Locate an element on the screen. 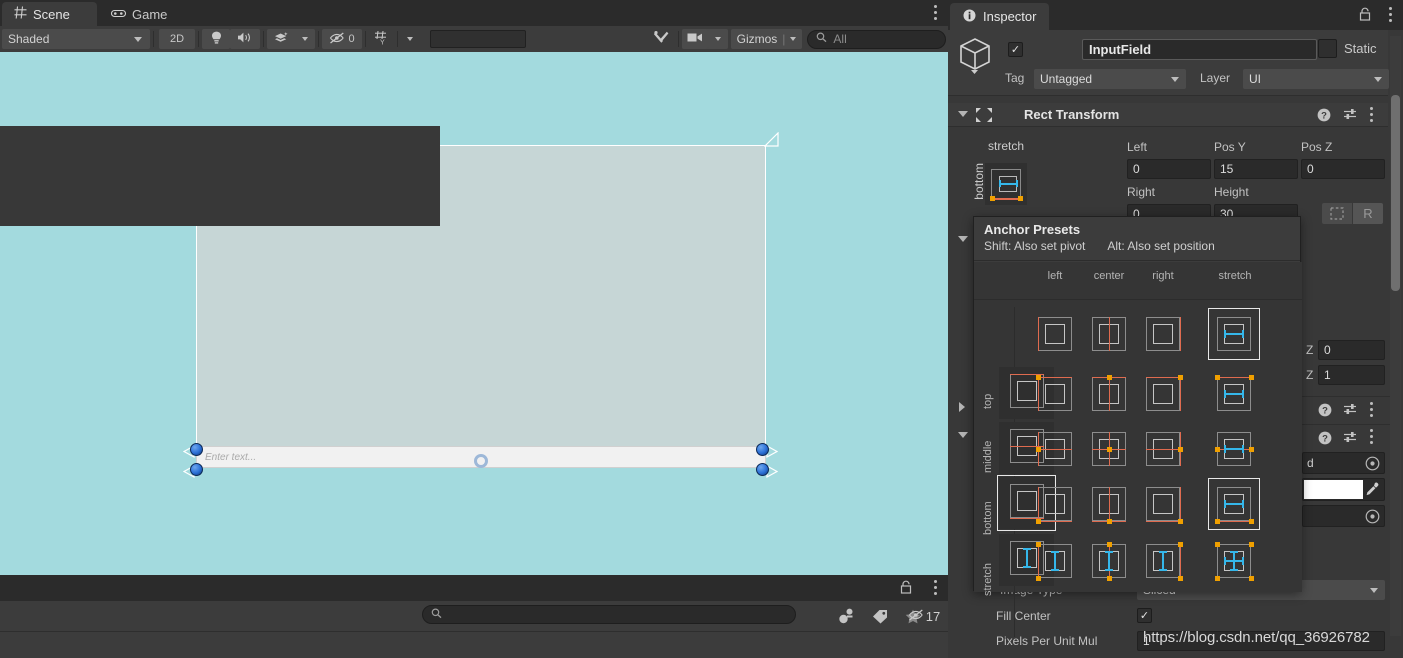  preset-stretch-left is located at coordinates (1055, 561).